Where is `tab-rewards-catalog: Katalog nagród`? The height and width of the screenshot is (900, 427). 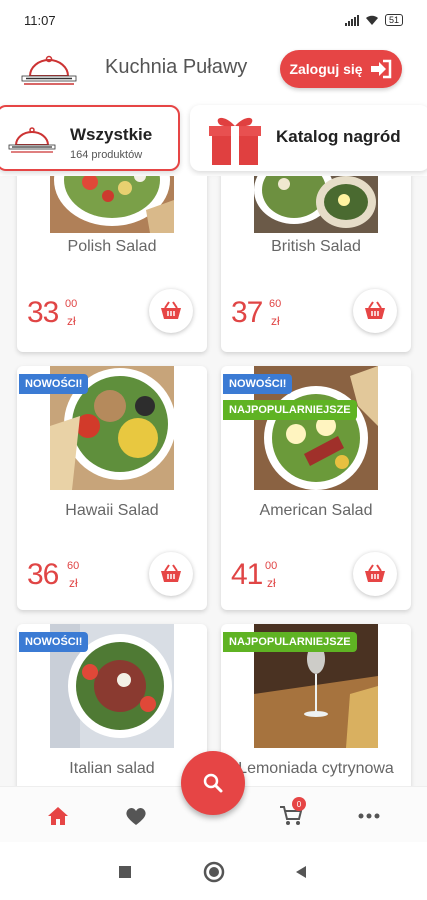 tab-rewards-catalog: Katalog nagród is located at coordinates (308, 138).